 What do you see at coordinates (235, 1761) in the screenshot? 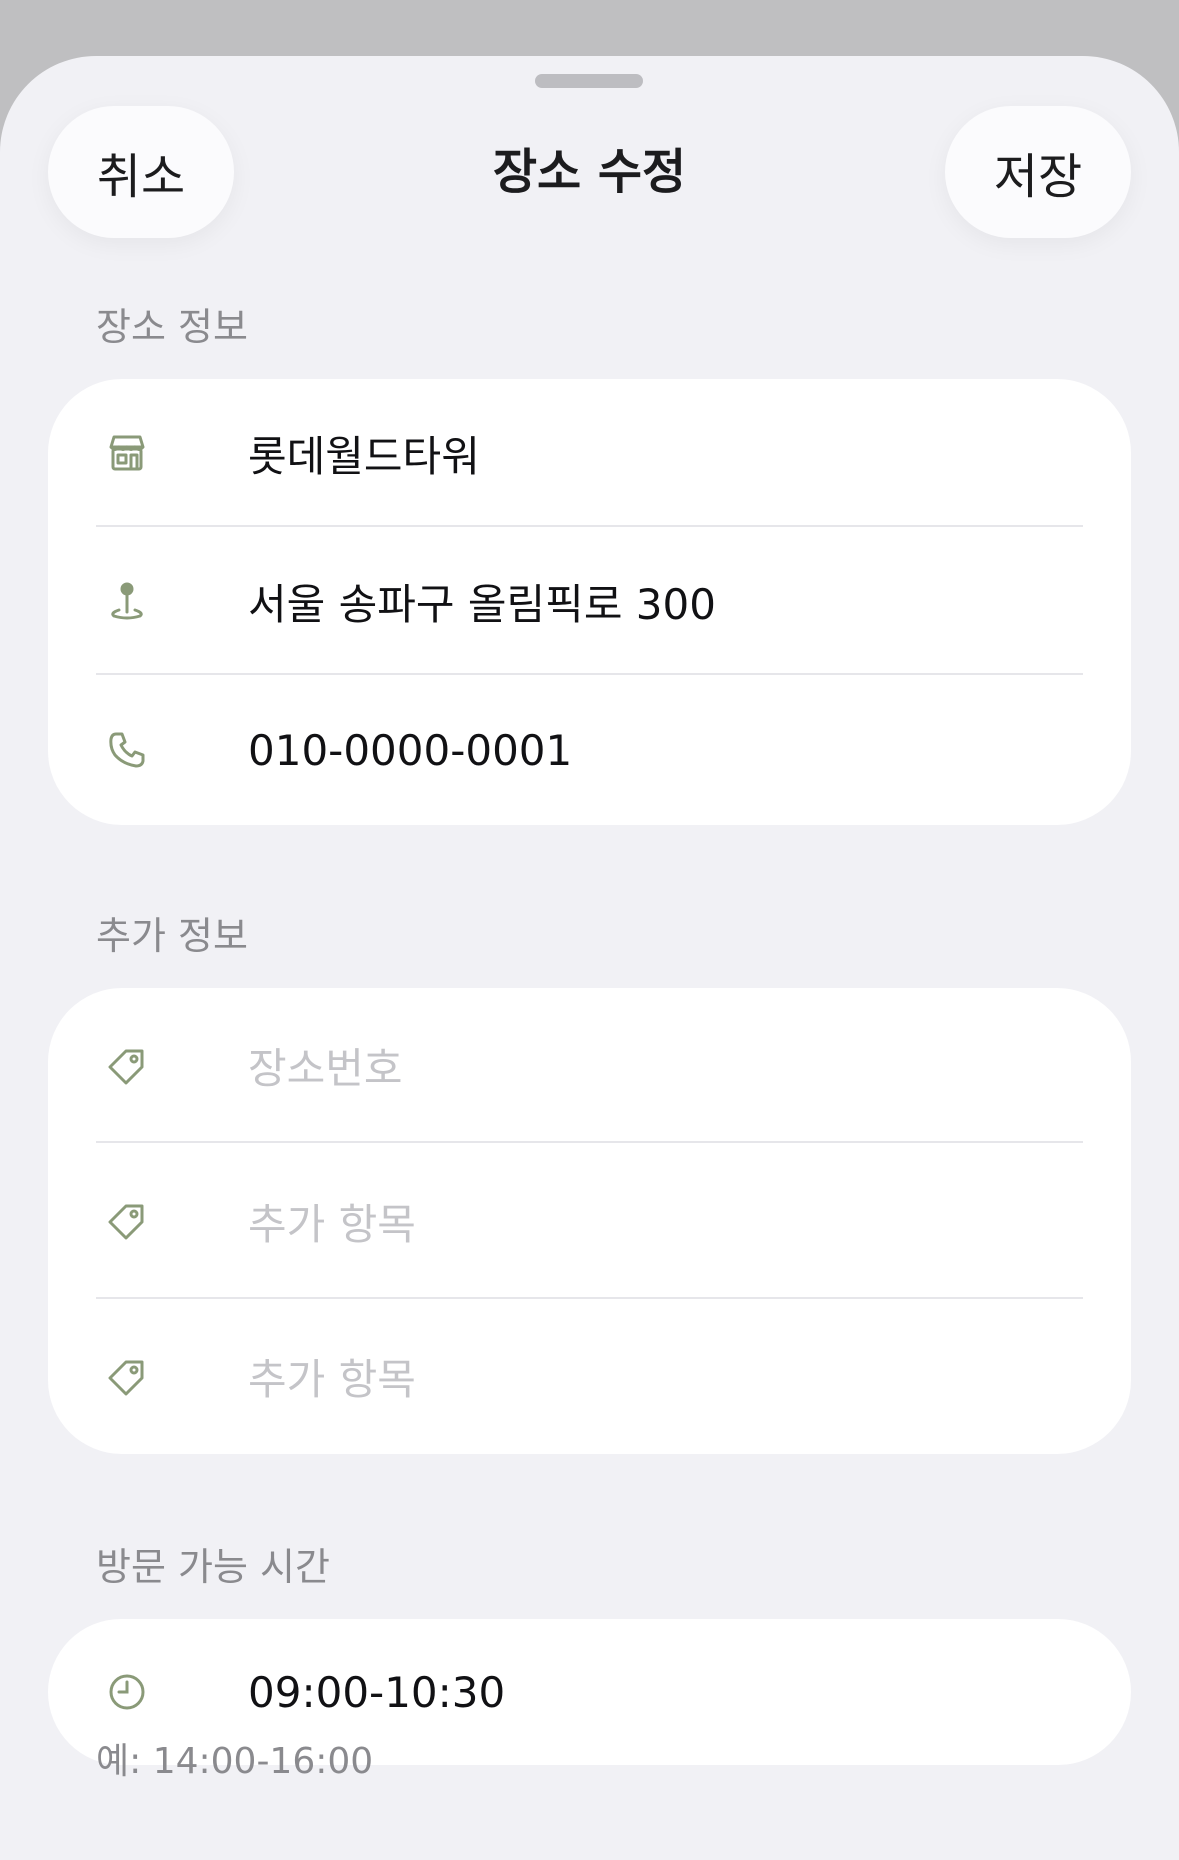
I see `visit-time-hint: 예: 14:00-16:00` at bounding box center [235, 1761].